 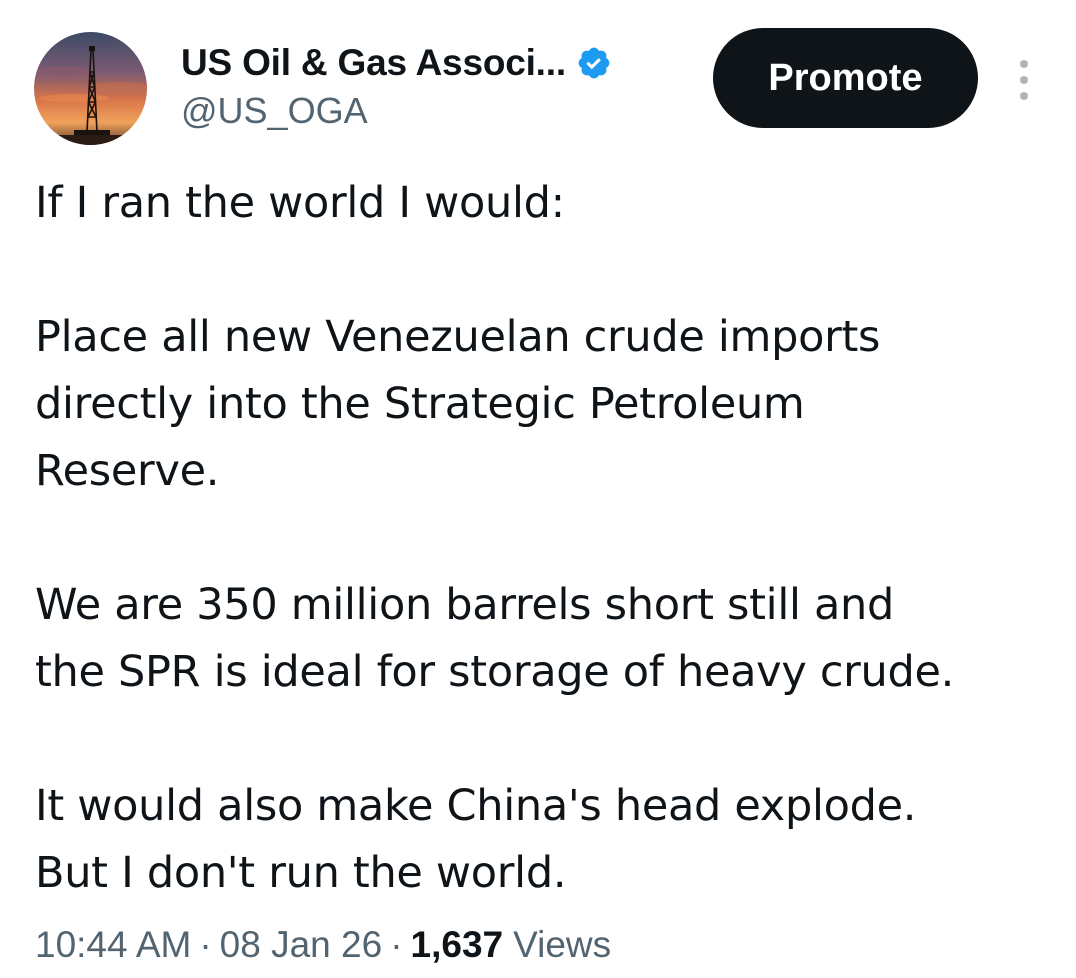 I want to click on author-handle: @US_OGA, so click(x=274, y=111).